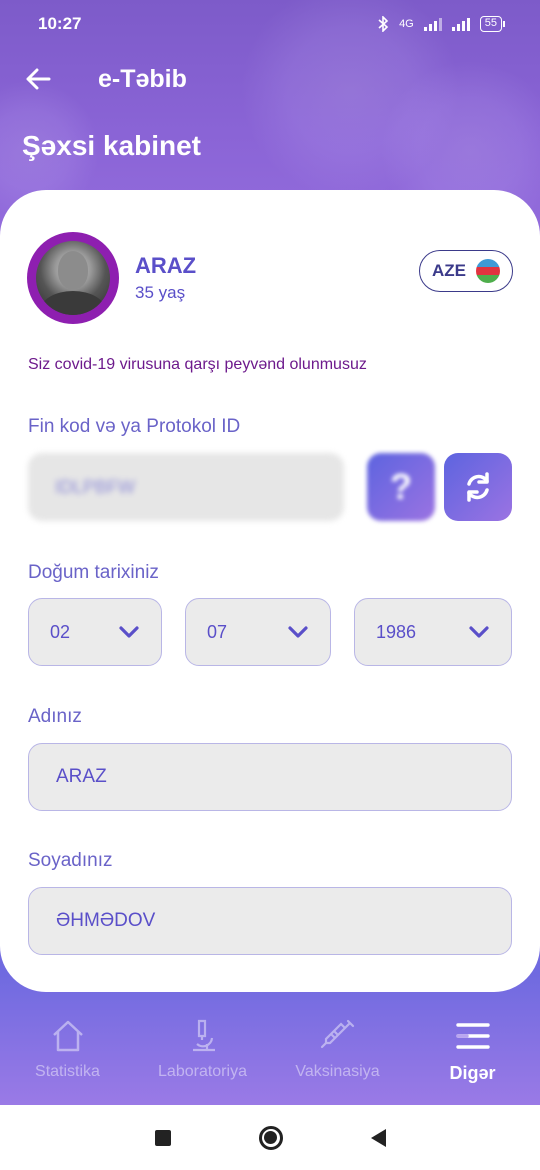  I want to click on nav-item-vaksinasiya: Vaksinasiya, so click(337, 1049).